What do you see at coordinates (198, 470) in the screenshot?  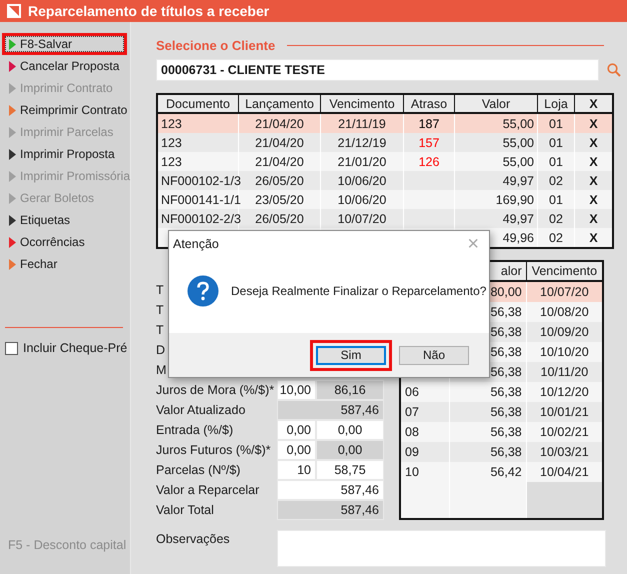 I see `field-label: Parcelas (Nº/$)` at bounding box center [198, 470].